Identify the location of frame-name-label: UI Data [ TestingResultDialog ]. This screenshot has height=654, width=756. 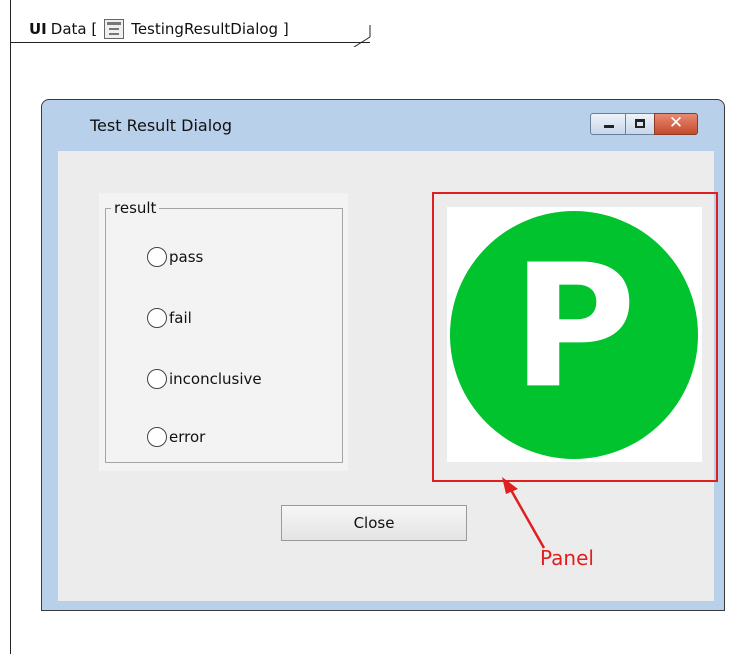
(159, 29).